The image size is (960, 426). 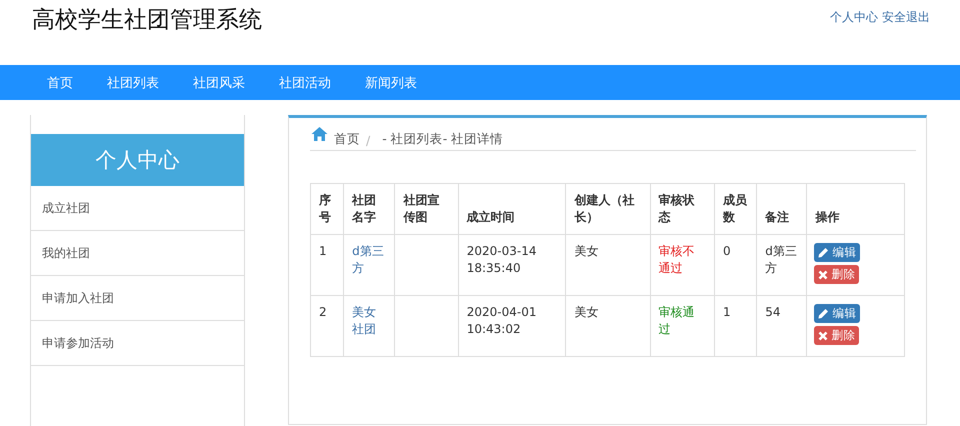 I want to click on column-header: 序号, so click(x=327, y=209).